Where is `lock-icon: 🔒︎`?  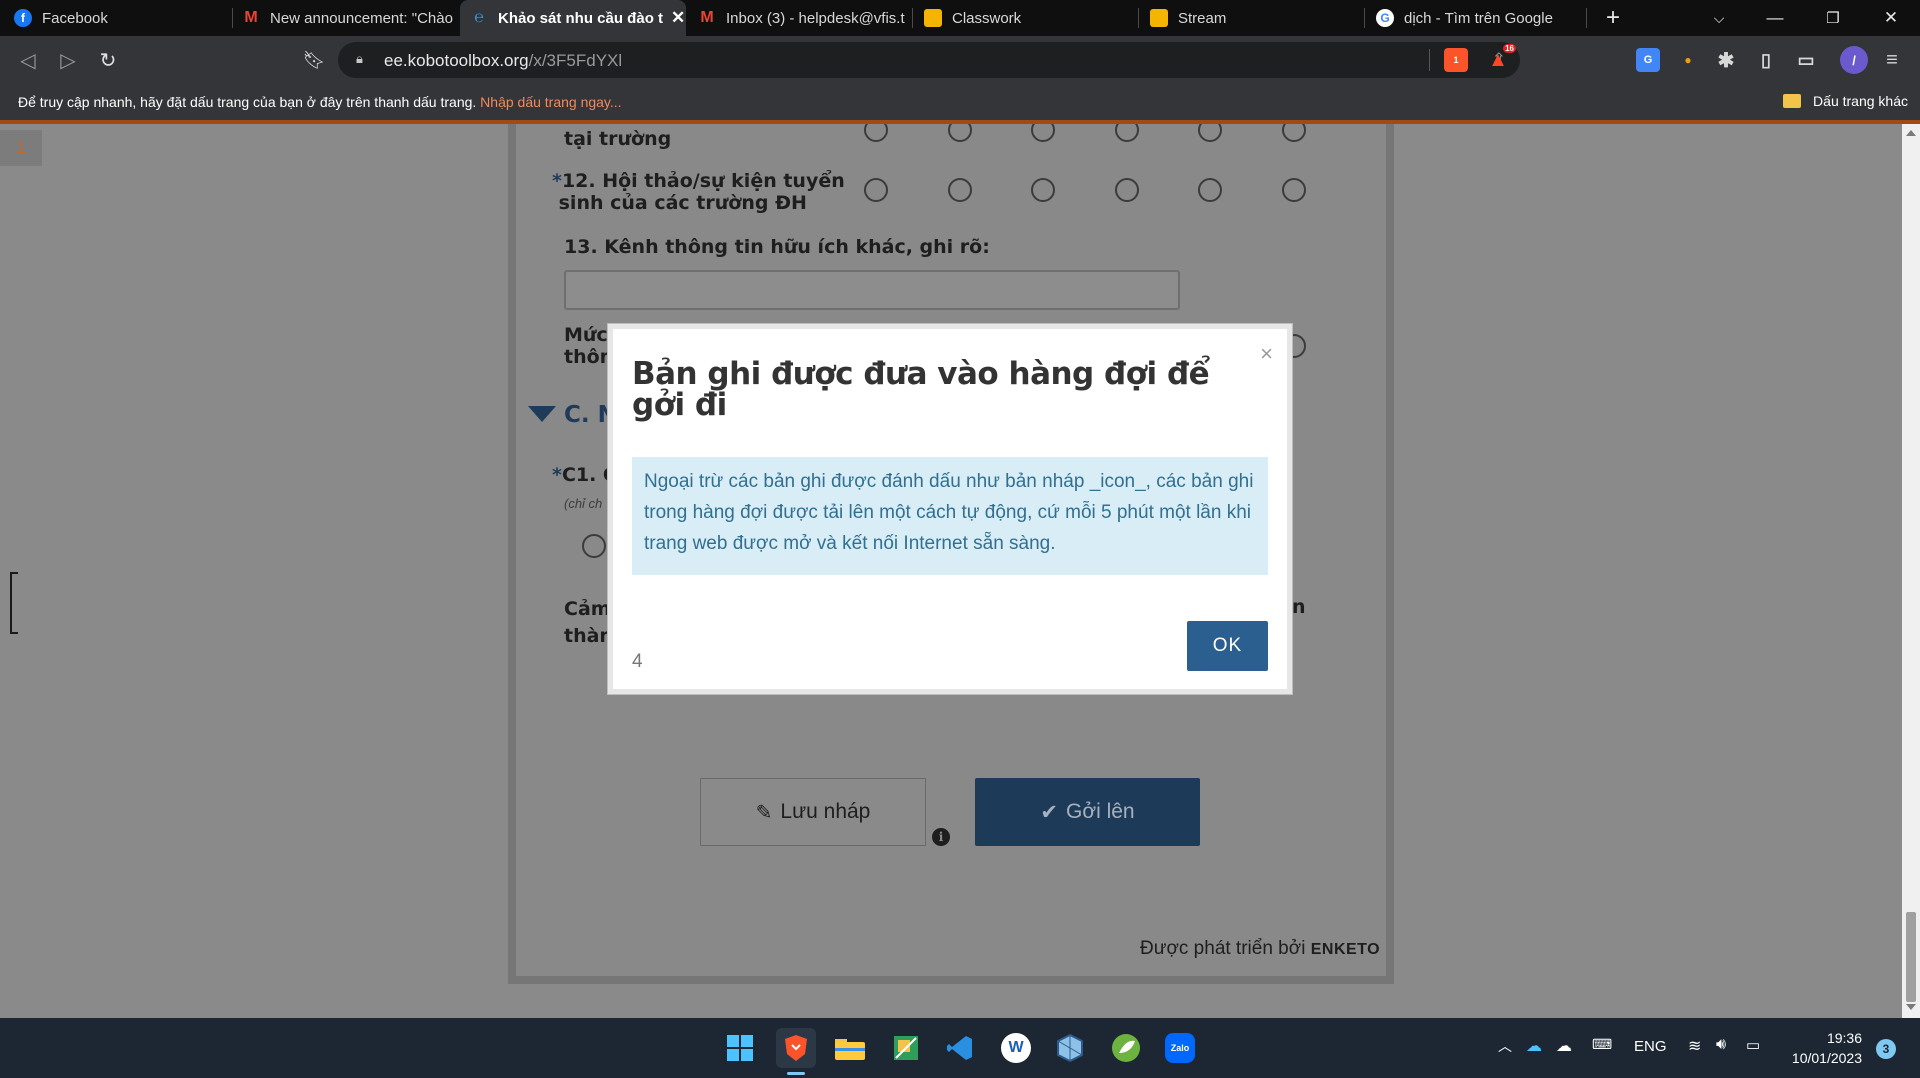
lock-icon: 🔒︎ is located at coordinates (359, 58).